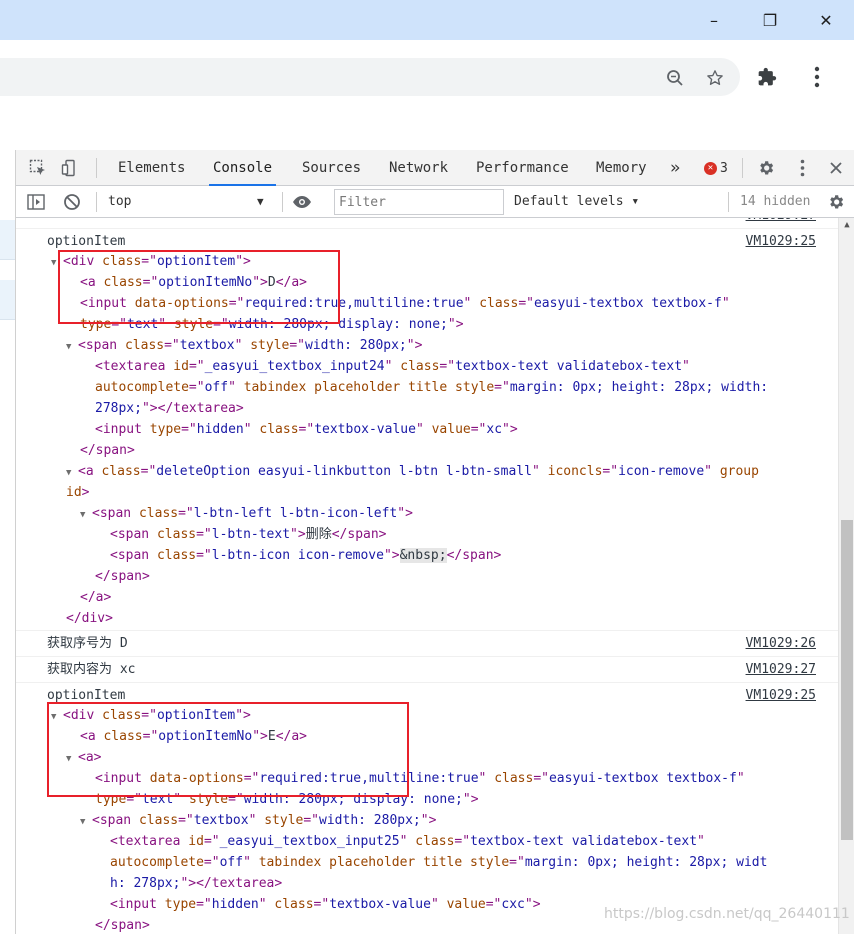 The height and width of the screenshot is (934, 854). I want to click on address-bar, so click(370, 77).